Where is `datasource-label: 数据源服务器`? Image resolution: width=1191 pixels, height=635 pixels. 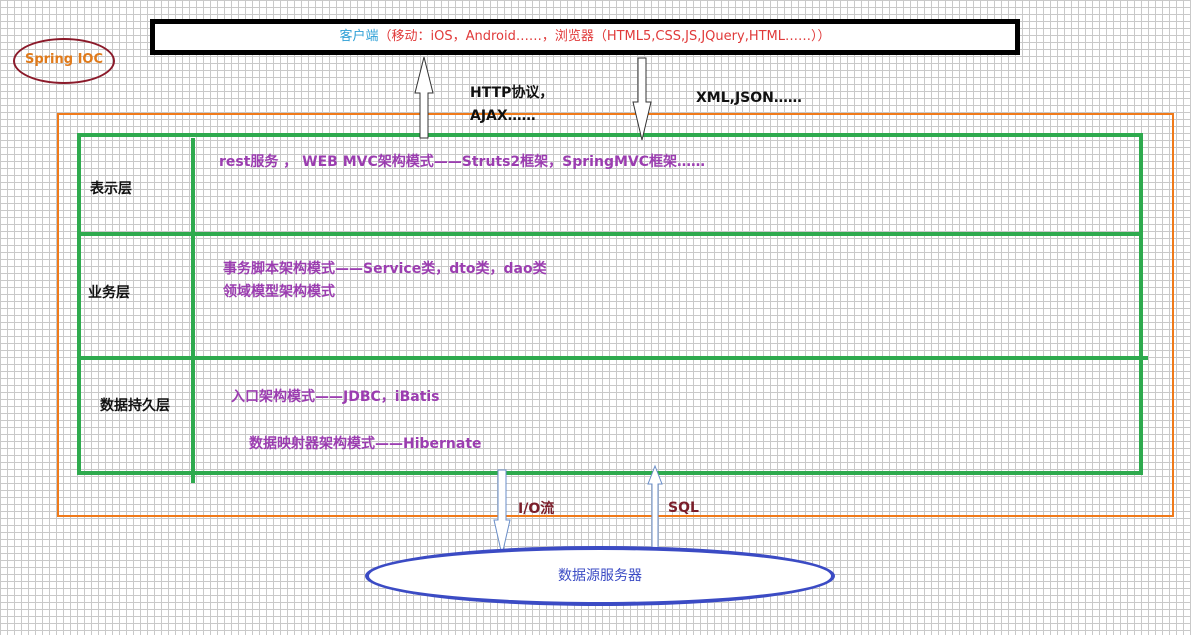
datasource-label: 数据源服务器 is located at coordinates (600, 576).